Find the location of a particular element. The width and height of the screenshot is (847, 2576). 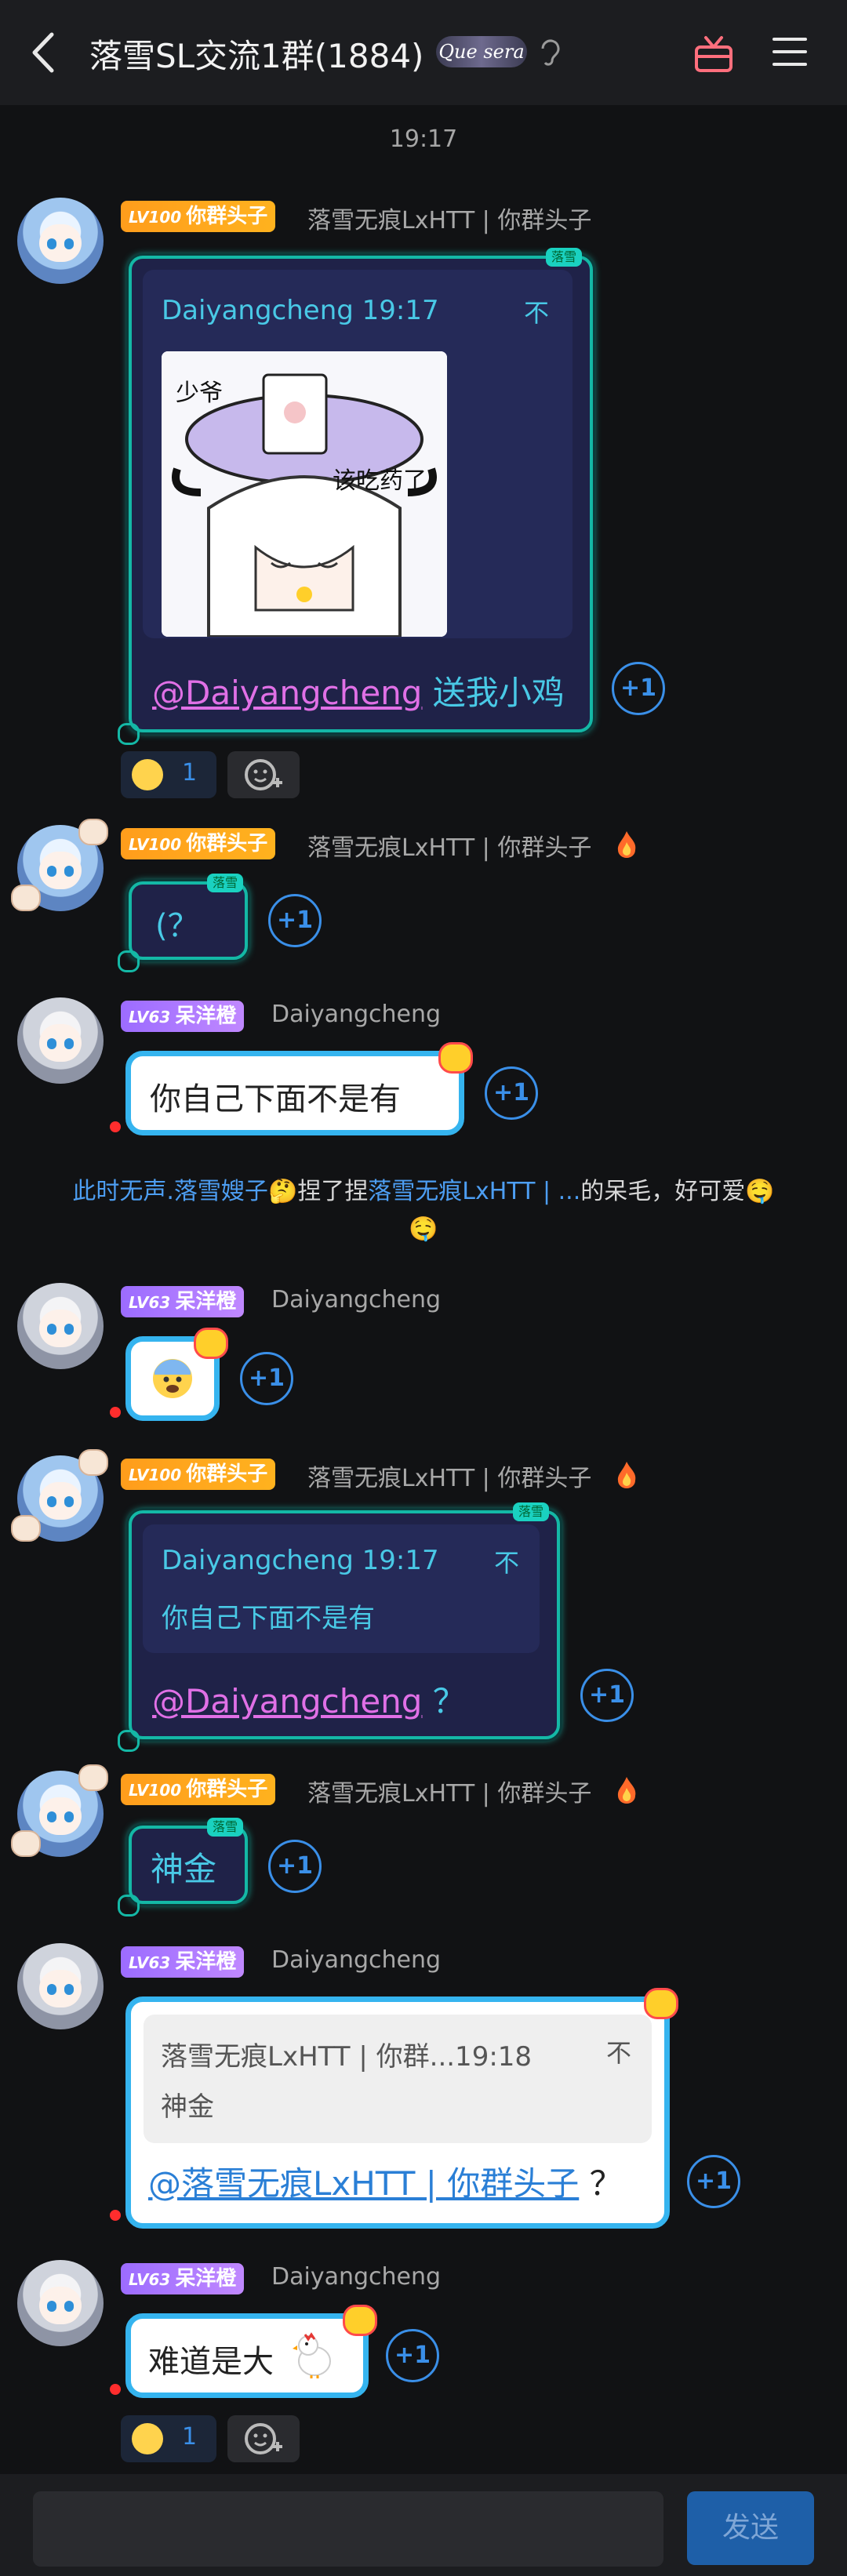

anxious-face-emoji-icon is located at coordinates (172, 1378).